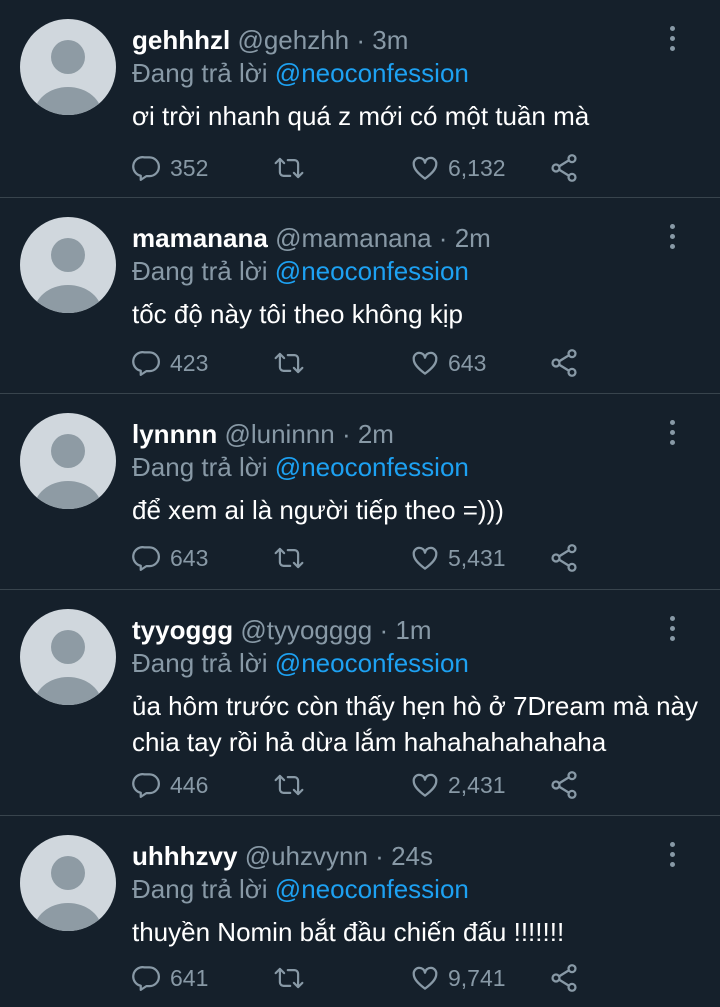 The height and width of the screenshot is (1007, 720). I want to click on like-count: 643, so click(467, 362).